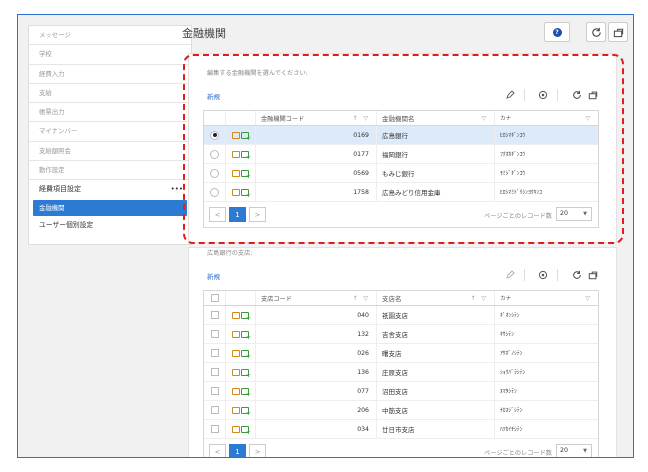 The width and height of the screenshot is (648, 472). I want to click on sidebar-group-expense-settings: 経費項目設定 •••, so click(110, 189).